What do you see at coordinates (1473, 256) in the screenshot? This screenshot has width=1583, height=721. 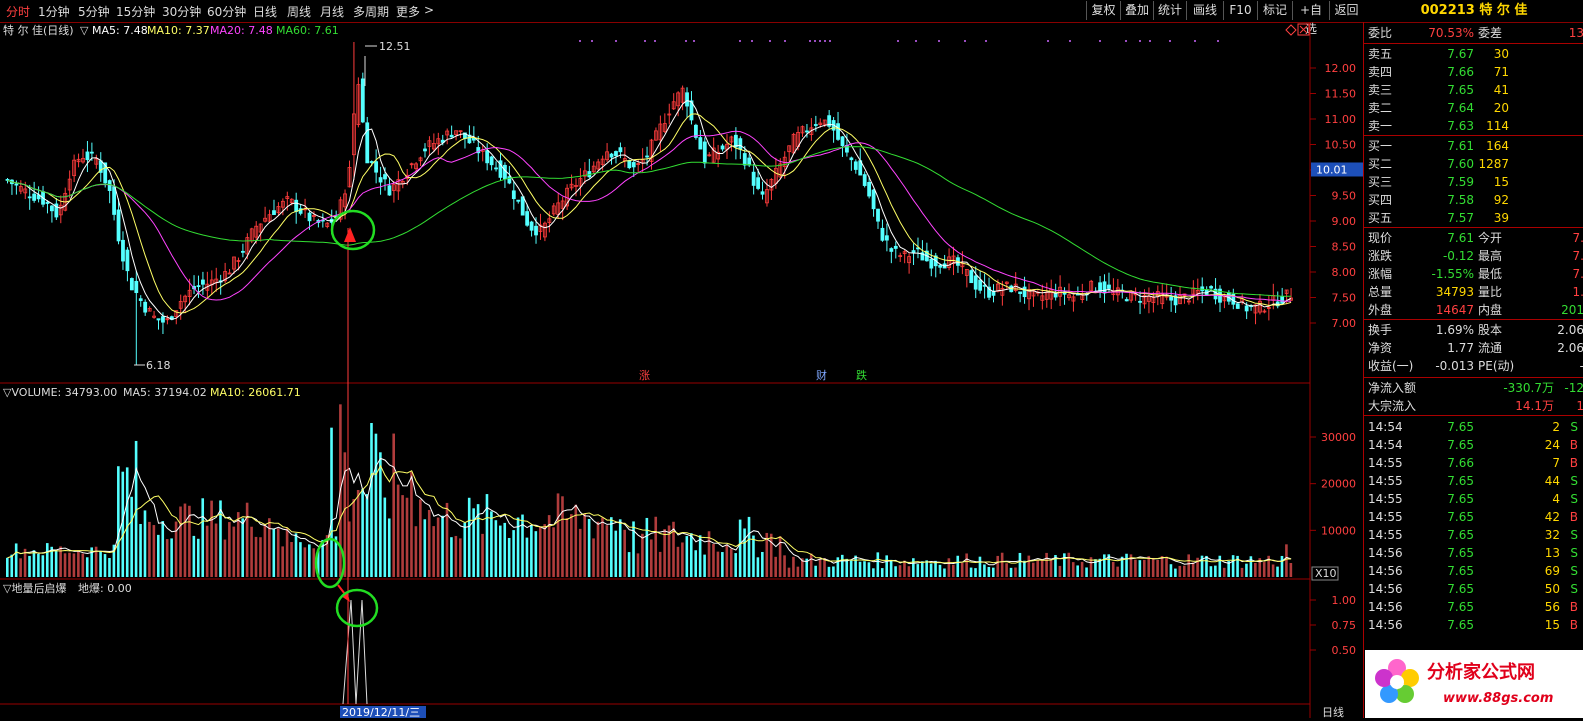 I see `stat-row: 涨跌 -0.12 最高 7.` at bounding box center [1473, 256].